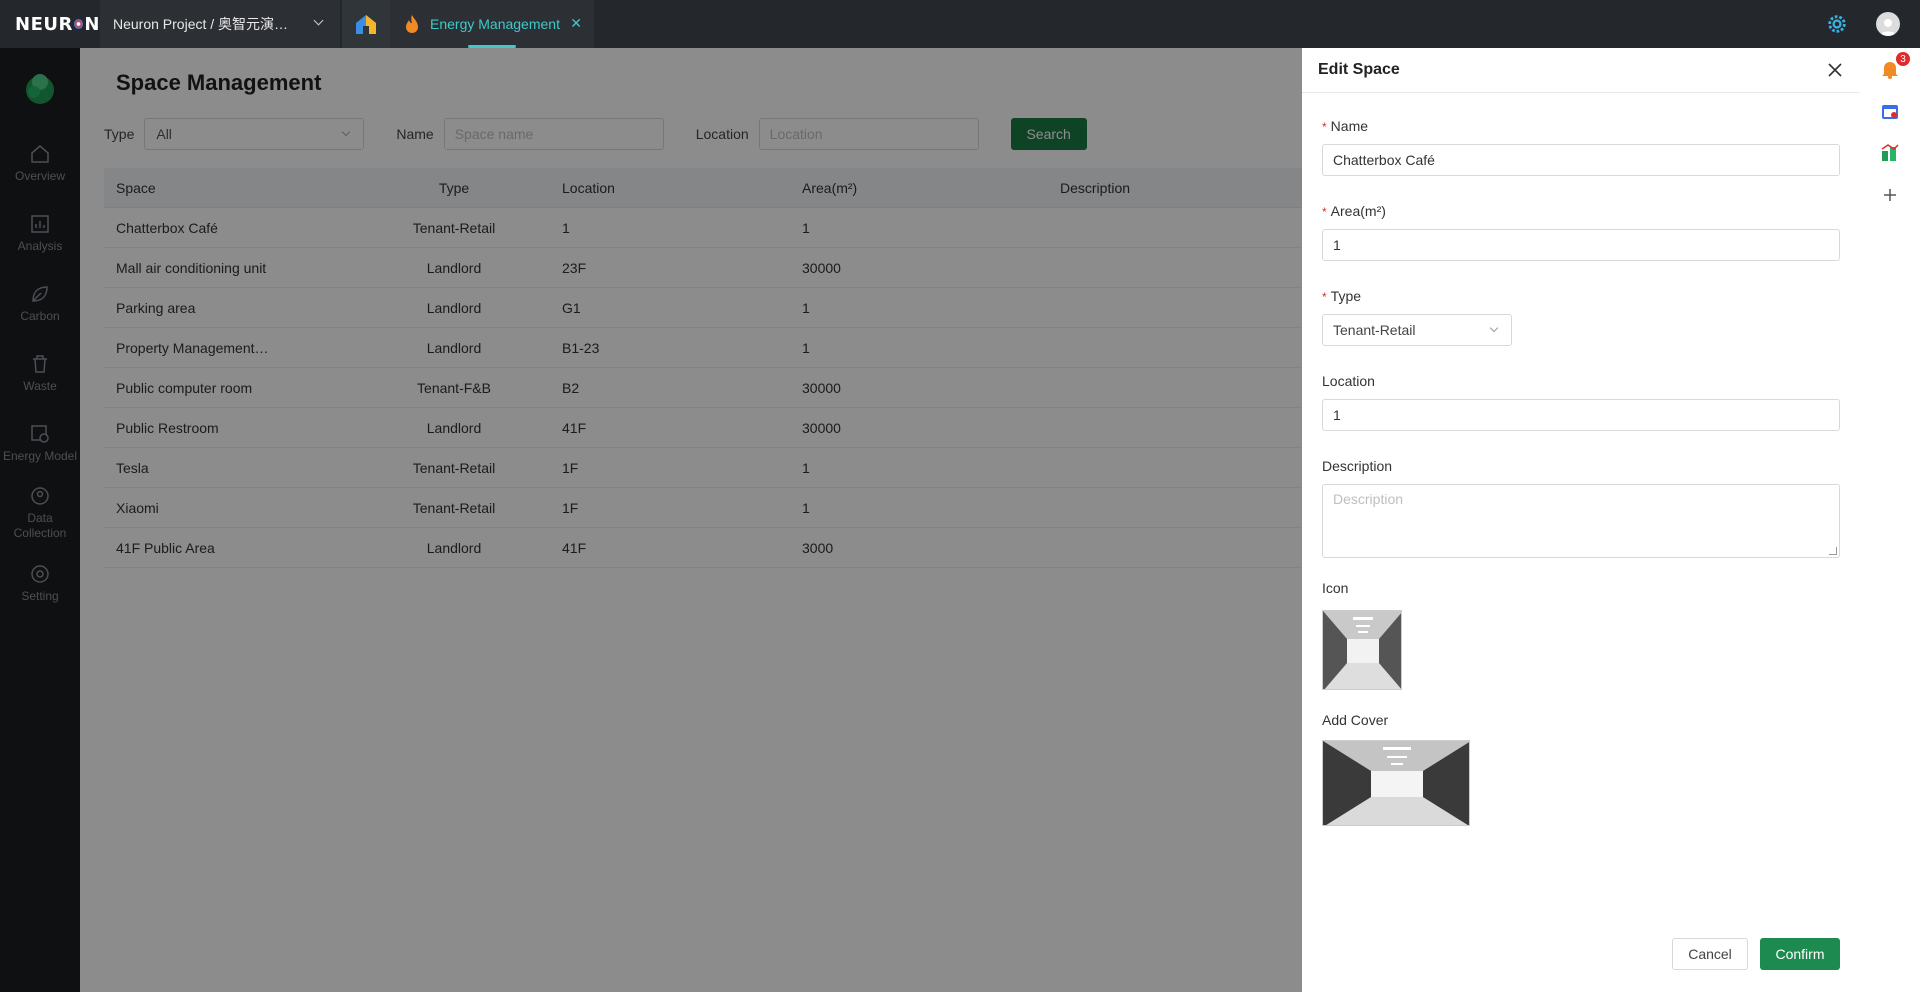  I want to click on type-select-value: Tenant-Retail, so click(1374, 330).